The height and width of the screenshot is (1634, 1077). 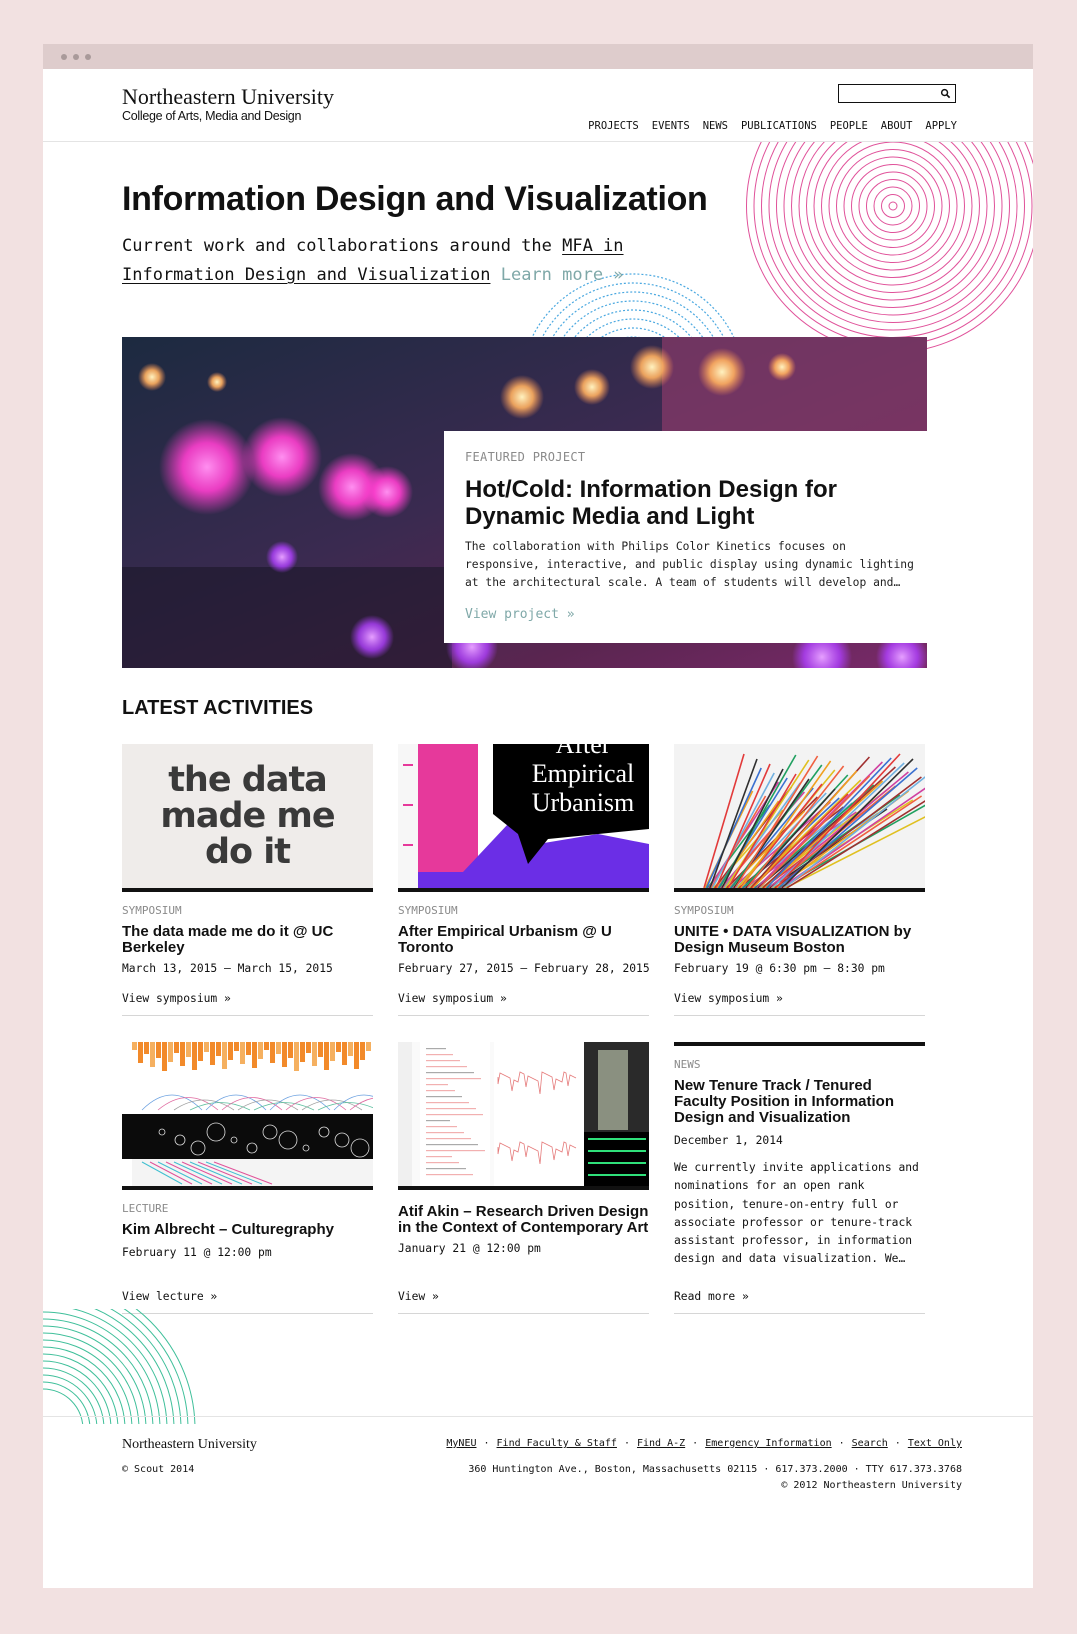 What do you see at coordinates (583, 802) in the screenshot?
I see `thumb-text: Urbanism` at bounding box center [583, 802].